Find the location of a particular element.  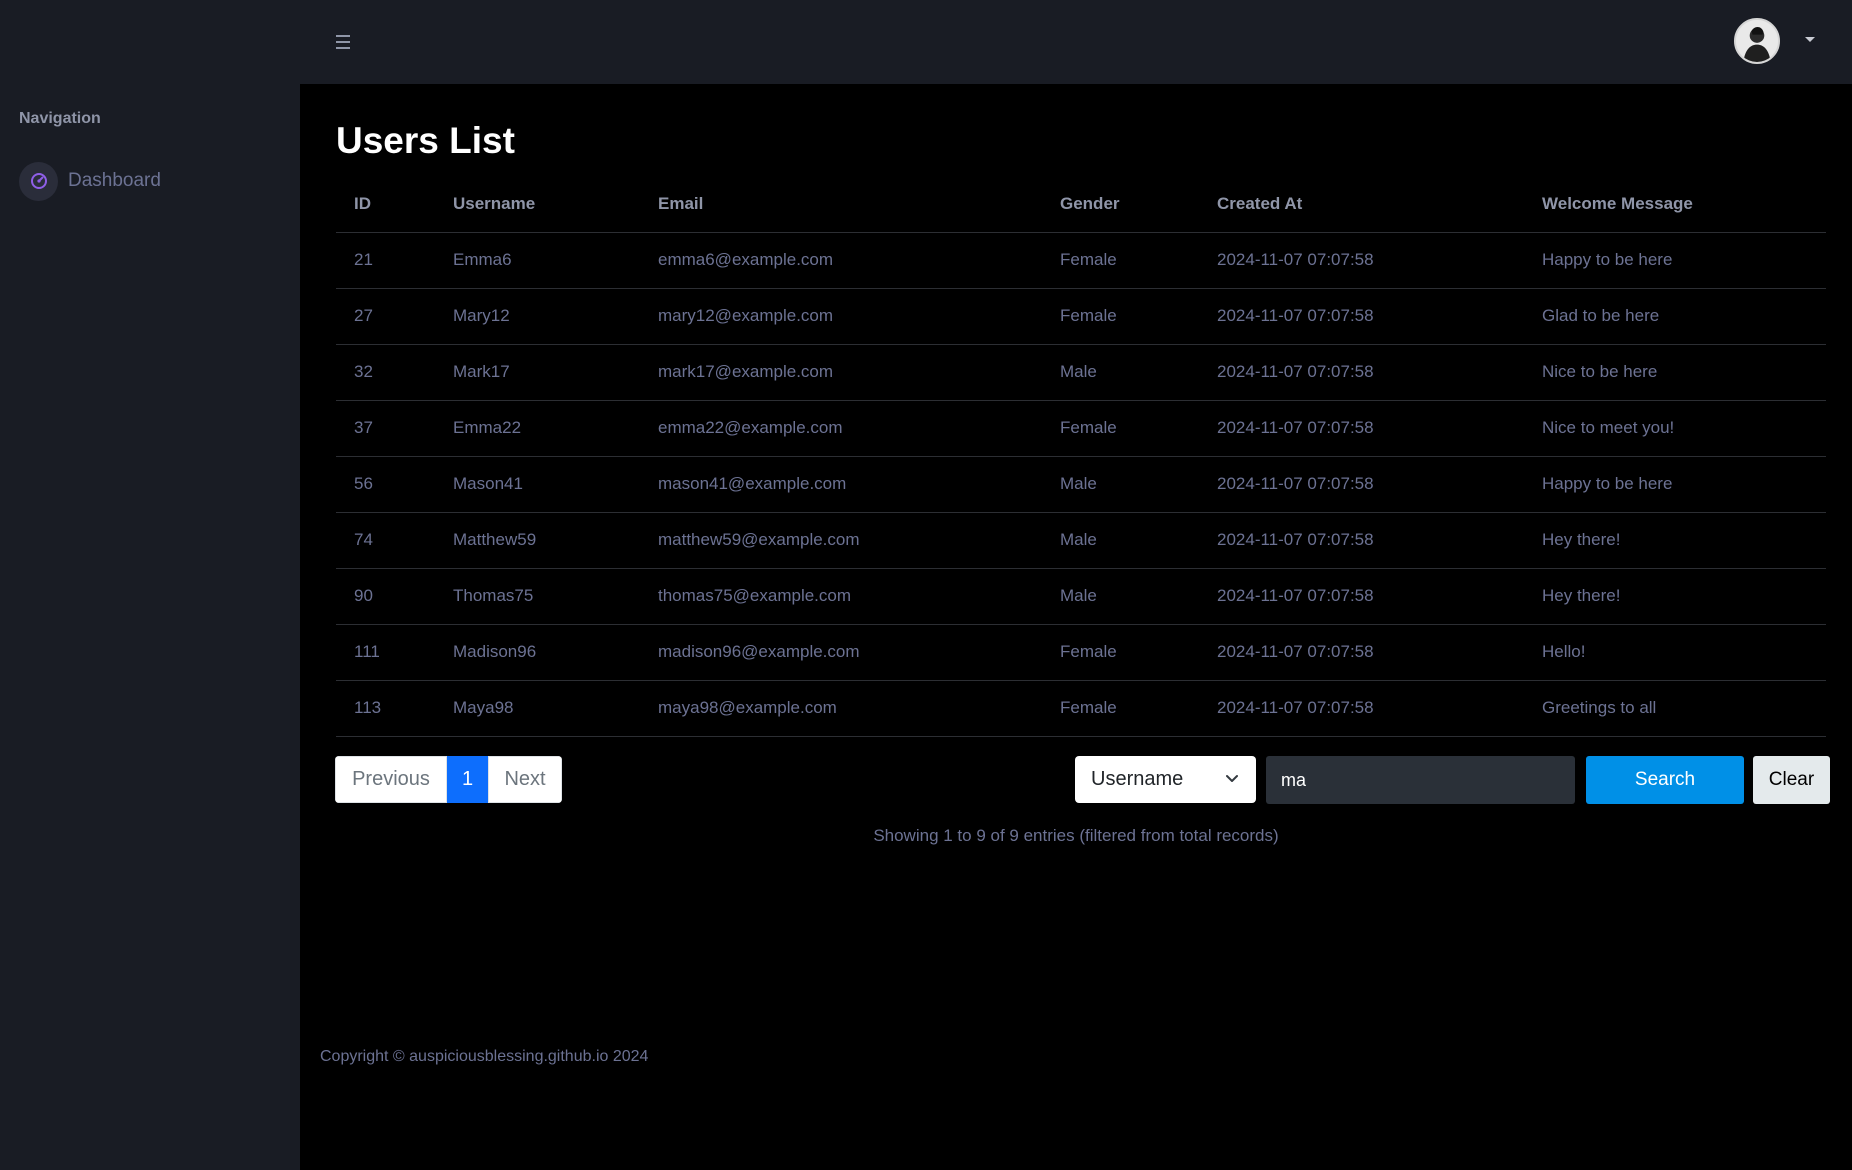

user-avatar is located at coordinates (1757, 41).